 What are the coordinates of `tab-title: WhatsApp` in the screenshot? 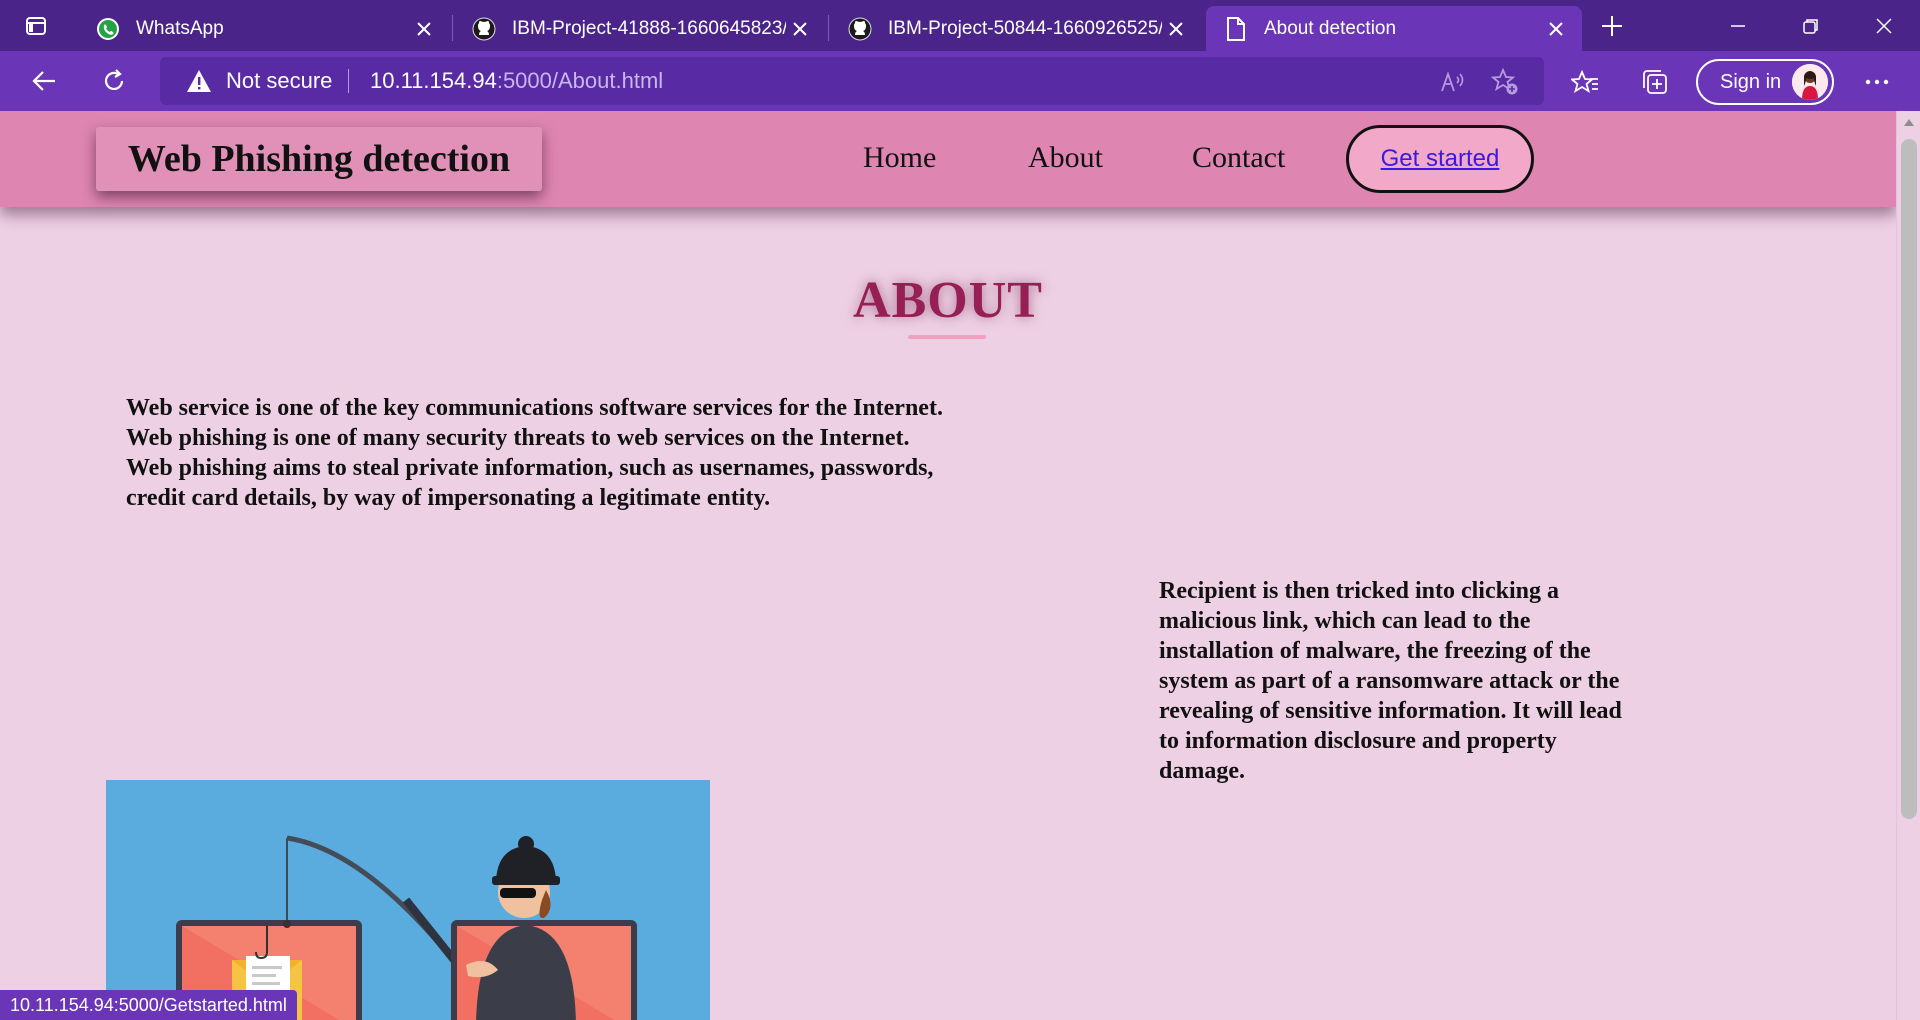 It's located at (180, 28).